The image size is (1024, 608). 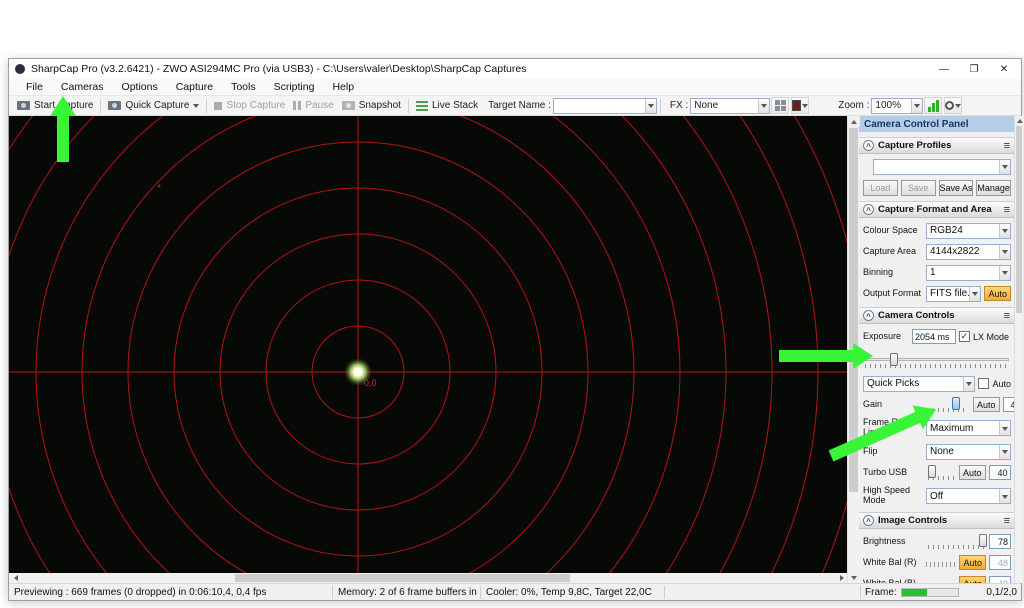 What do you see at coordinates (997, 293) in the screenshot?
I see `output-format-auto-button: Auto` at bounding box center [997, 293].